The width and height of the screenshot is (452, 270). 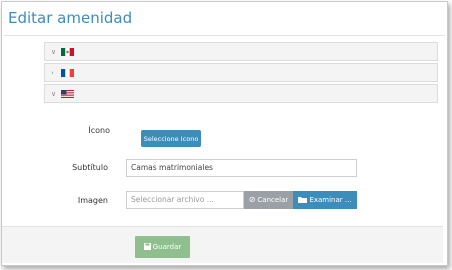 What do you see at coordinates (67, 52) in the screenshot?
I see `mexico-flag-icon` at bounding box center [67, 52].